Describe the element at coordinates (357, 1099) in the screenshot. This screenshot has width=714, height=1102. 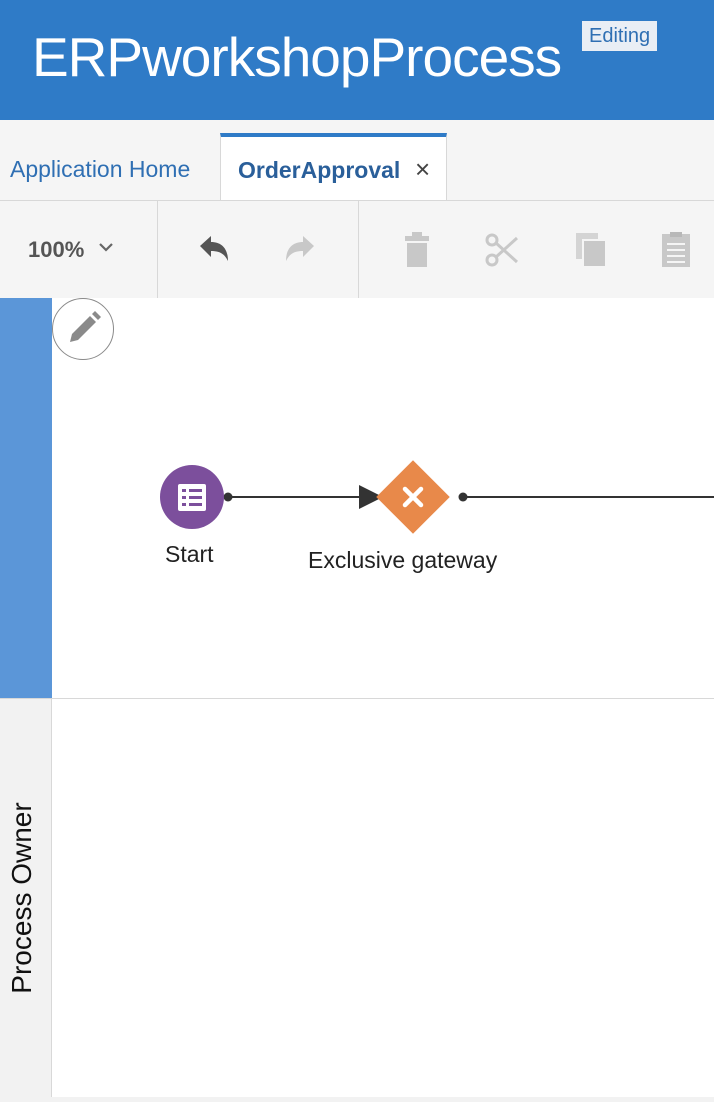
I see `lane-footer` at that location.